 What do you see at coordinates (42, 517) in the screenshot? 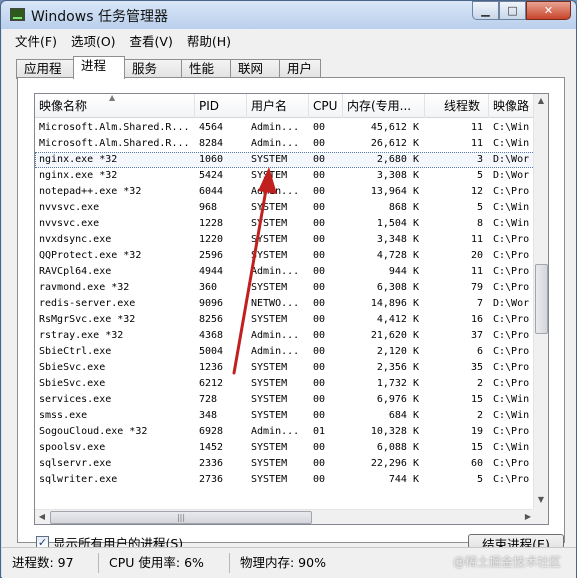
I see `scroll-left-icon: ◀` at bounding box center [42, 517].